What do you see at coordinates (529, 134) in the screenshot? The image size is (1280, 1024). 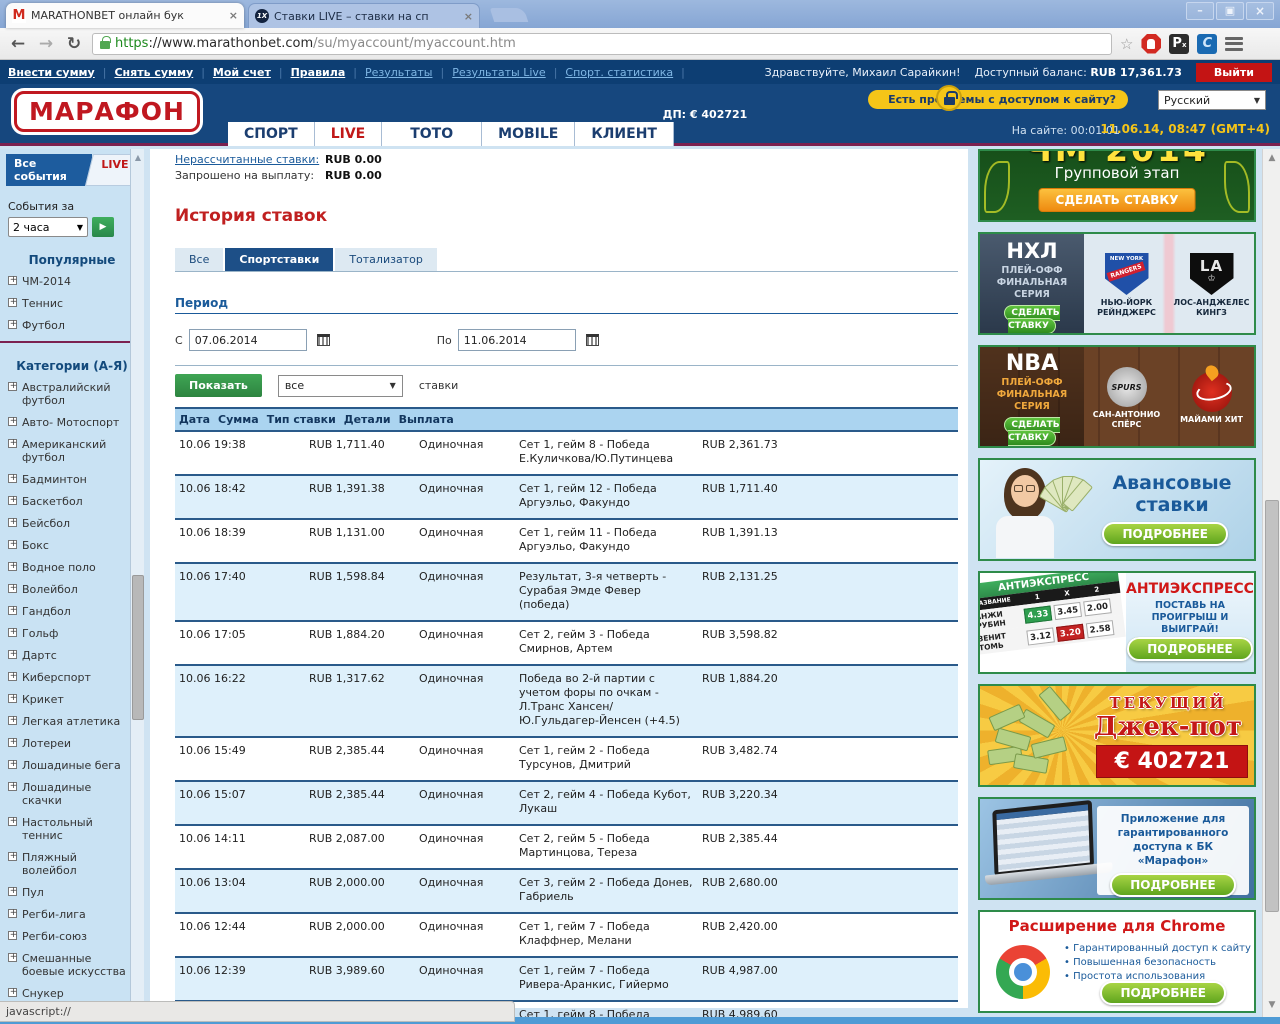 I see `nav-tab-mobile: MOBILE` at bounding box center [529, 134].